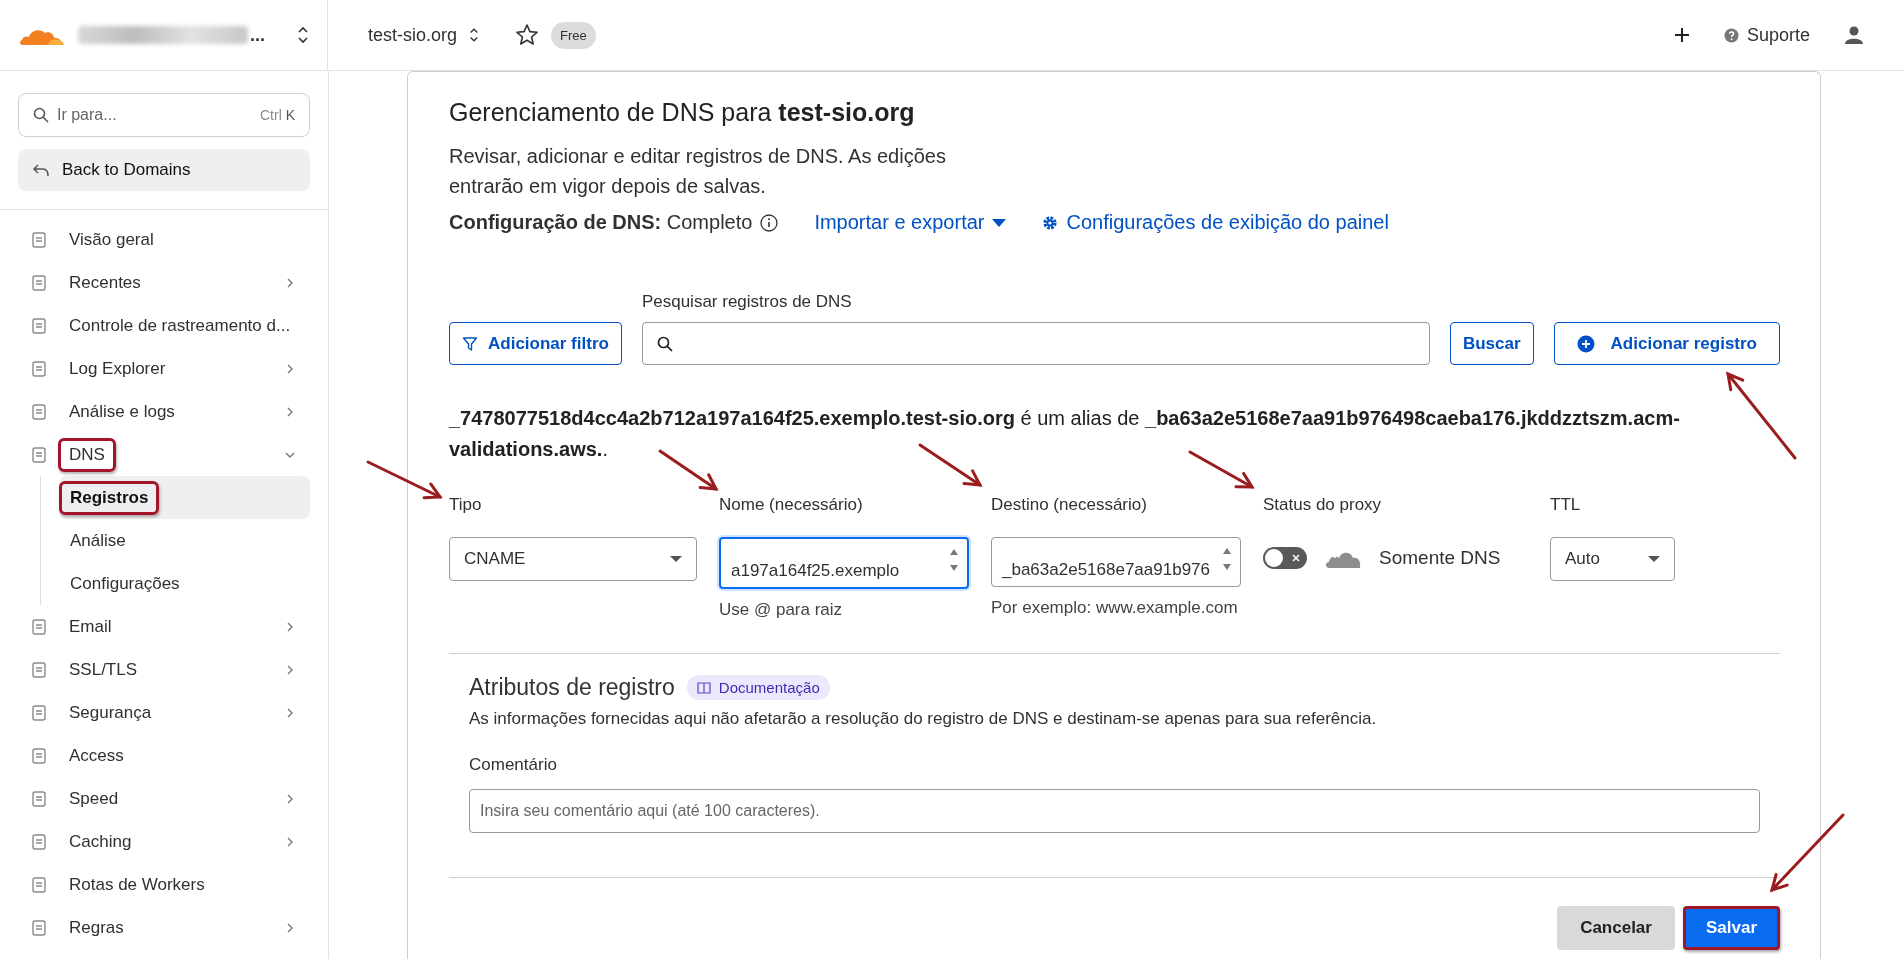  Describe the element at coordinates (170, 884) in the screenshot. I see `sidebar-item: Rotas de Workers` at that location.